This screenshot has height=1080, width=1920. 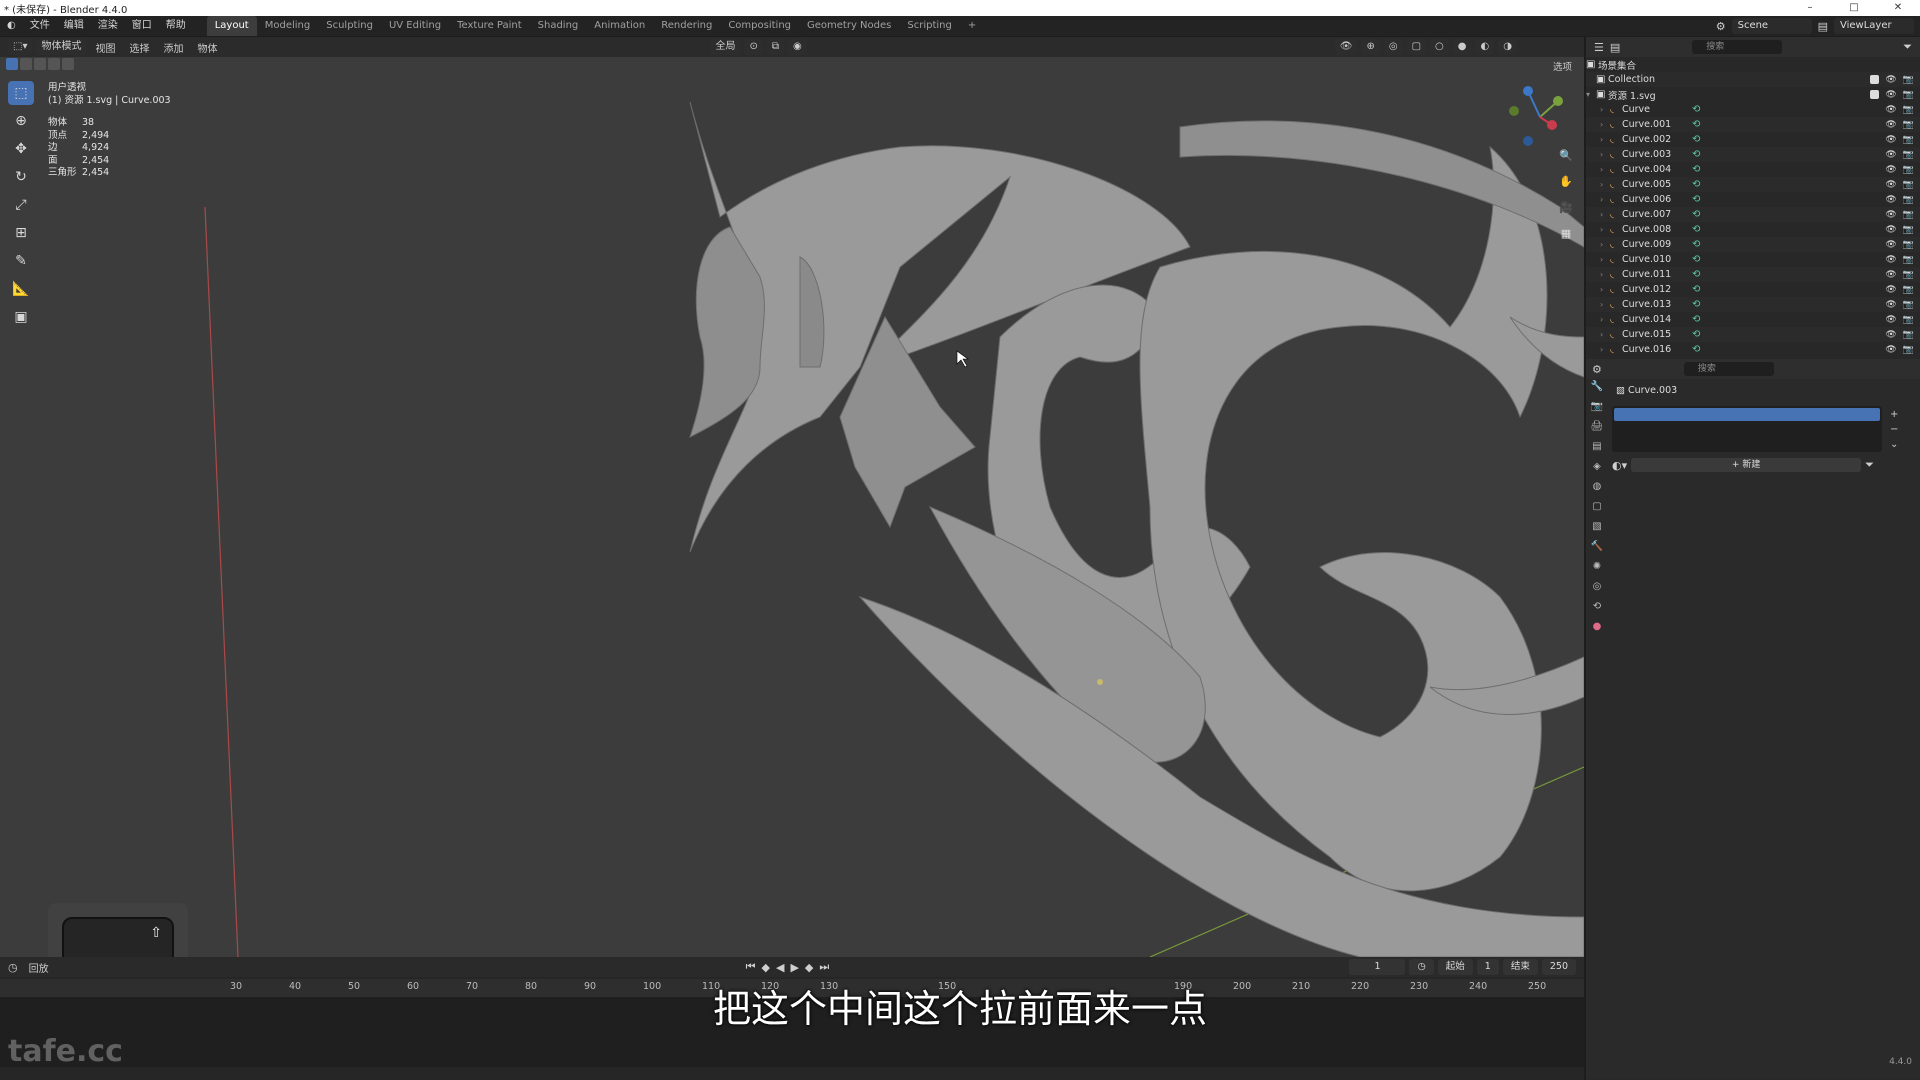 What do you see at coordinates (1753, 94) in the screenshot?
I see `outliner-row-svg-collection: ▾ ▣ 资源 1.svg 👁 📷` at bounding box center [1753, 94].